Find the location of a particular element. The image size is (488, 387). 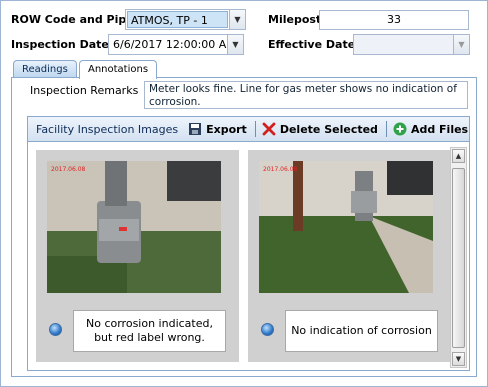

row-code-value: ATMOS, TP - 1 is located at coordinates (177, 19).